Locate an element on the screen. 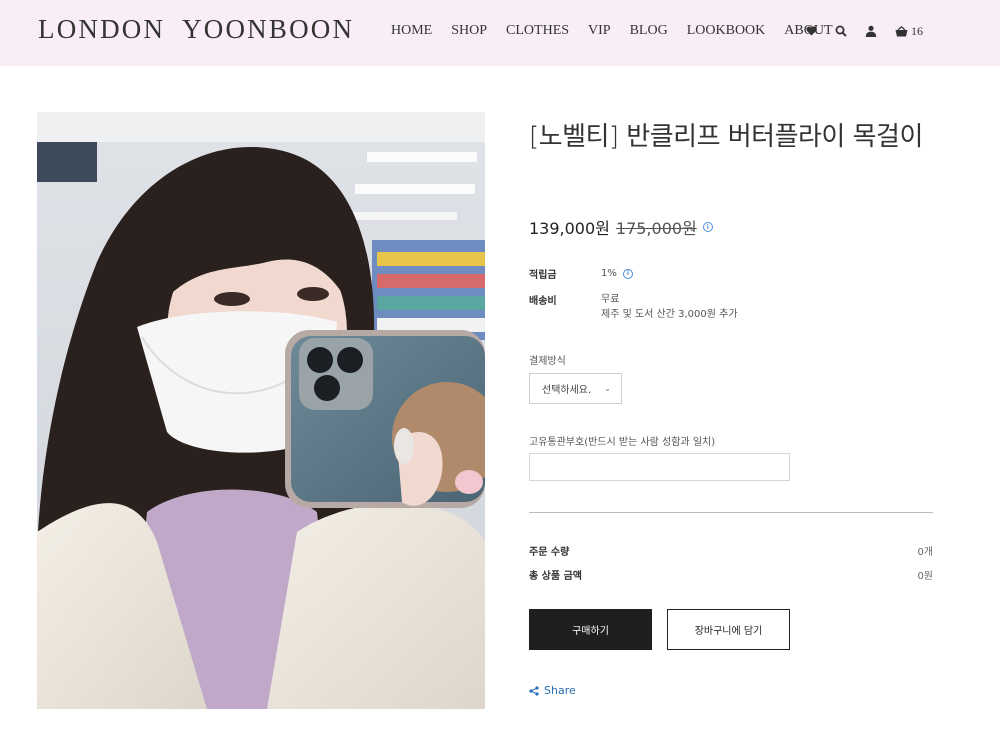 Image resolution: width=1000 pixels, height=756 pixels. add-to-cart-button: 장바구니에 담기 is located at coordinates (728, 629).